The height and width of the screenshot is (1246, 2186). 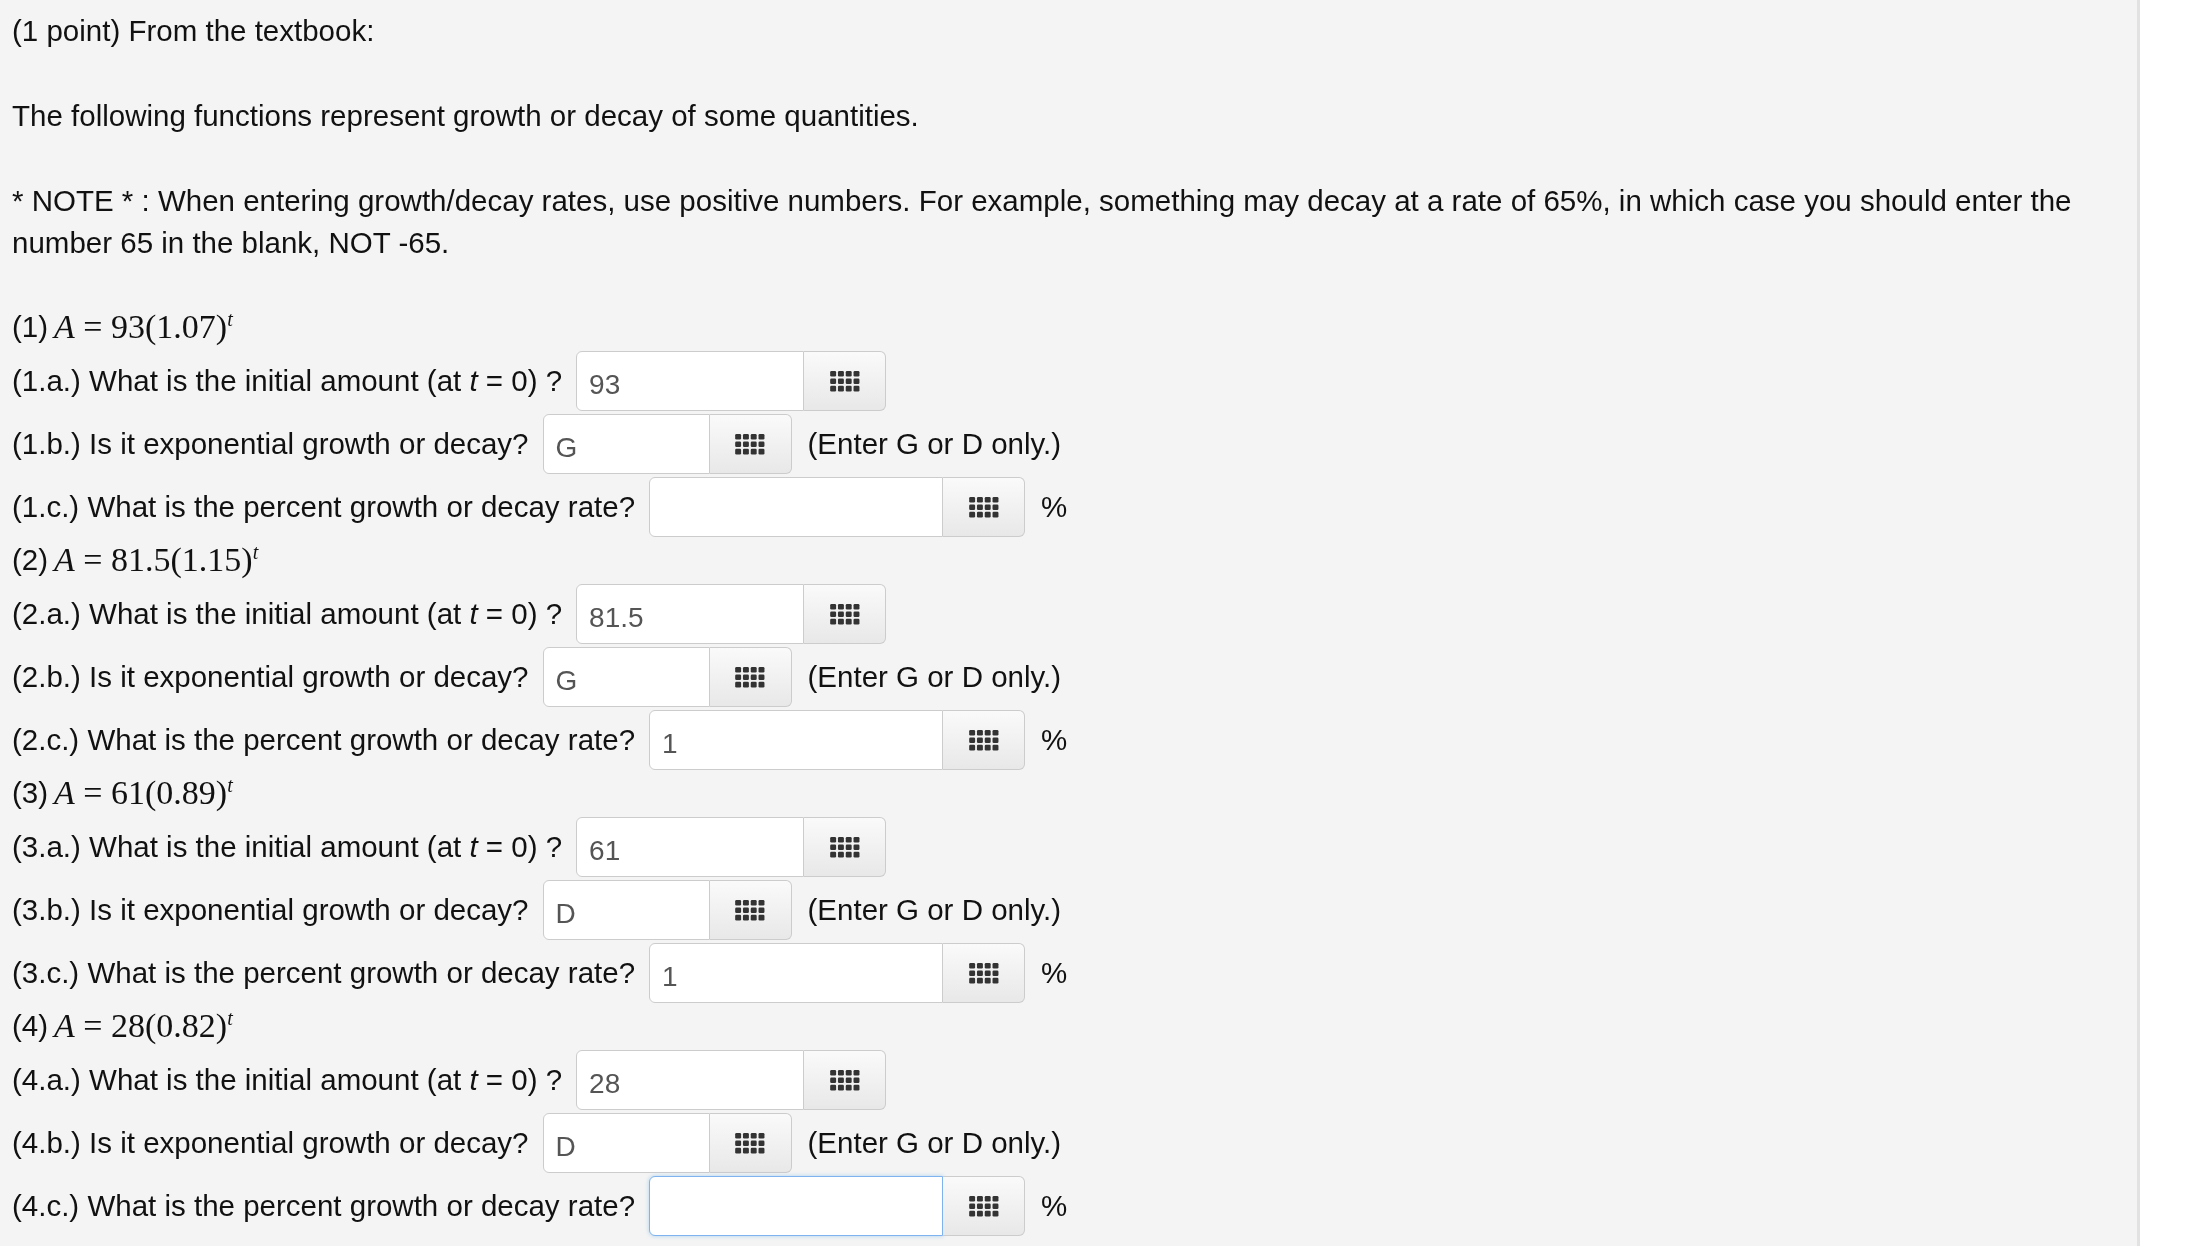 I want to click on answer-field: 81.5, so click(x=690, y=614).